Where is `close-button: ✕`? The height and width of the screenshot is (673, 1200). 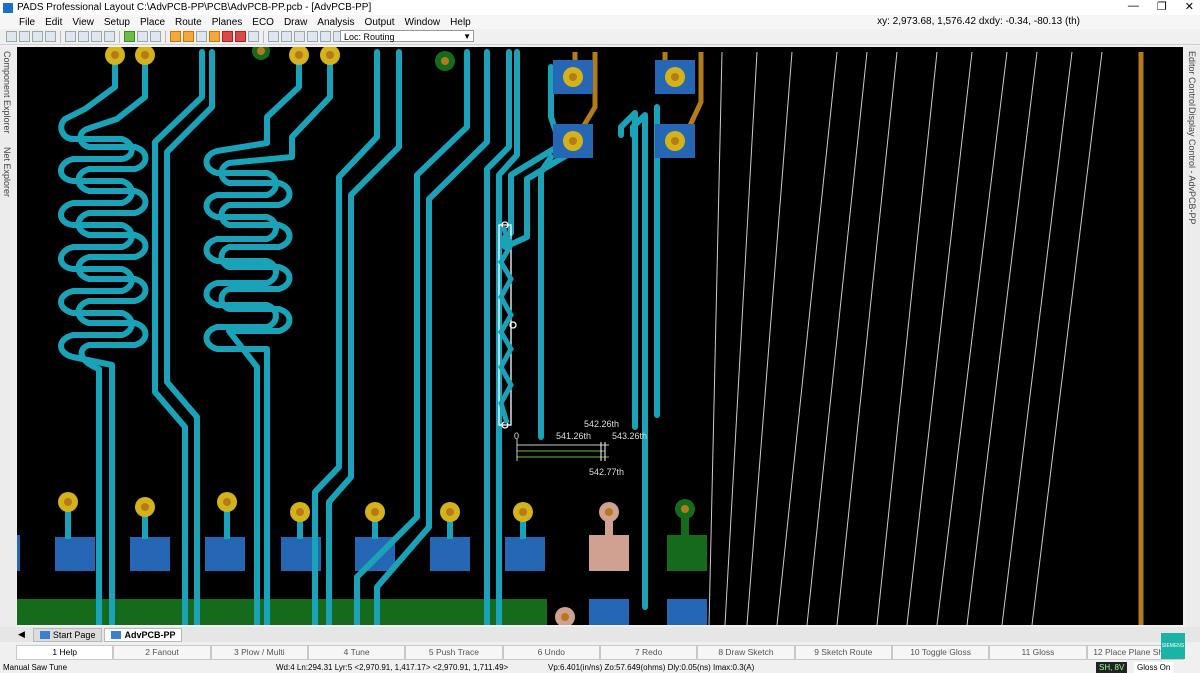
close-button: ✕ is located at coordinates (1189, 6).